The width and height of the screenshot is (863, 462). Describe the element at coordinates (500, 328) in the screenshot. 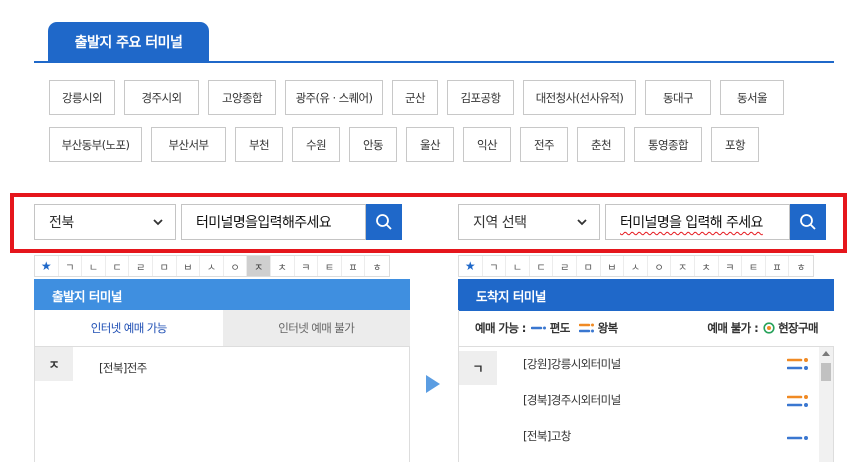

I see `legend-possible-label: 예매 가능 :` at that location.